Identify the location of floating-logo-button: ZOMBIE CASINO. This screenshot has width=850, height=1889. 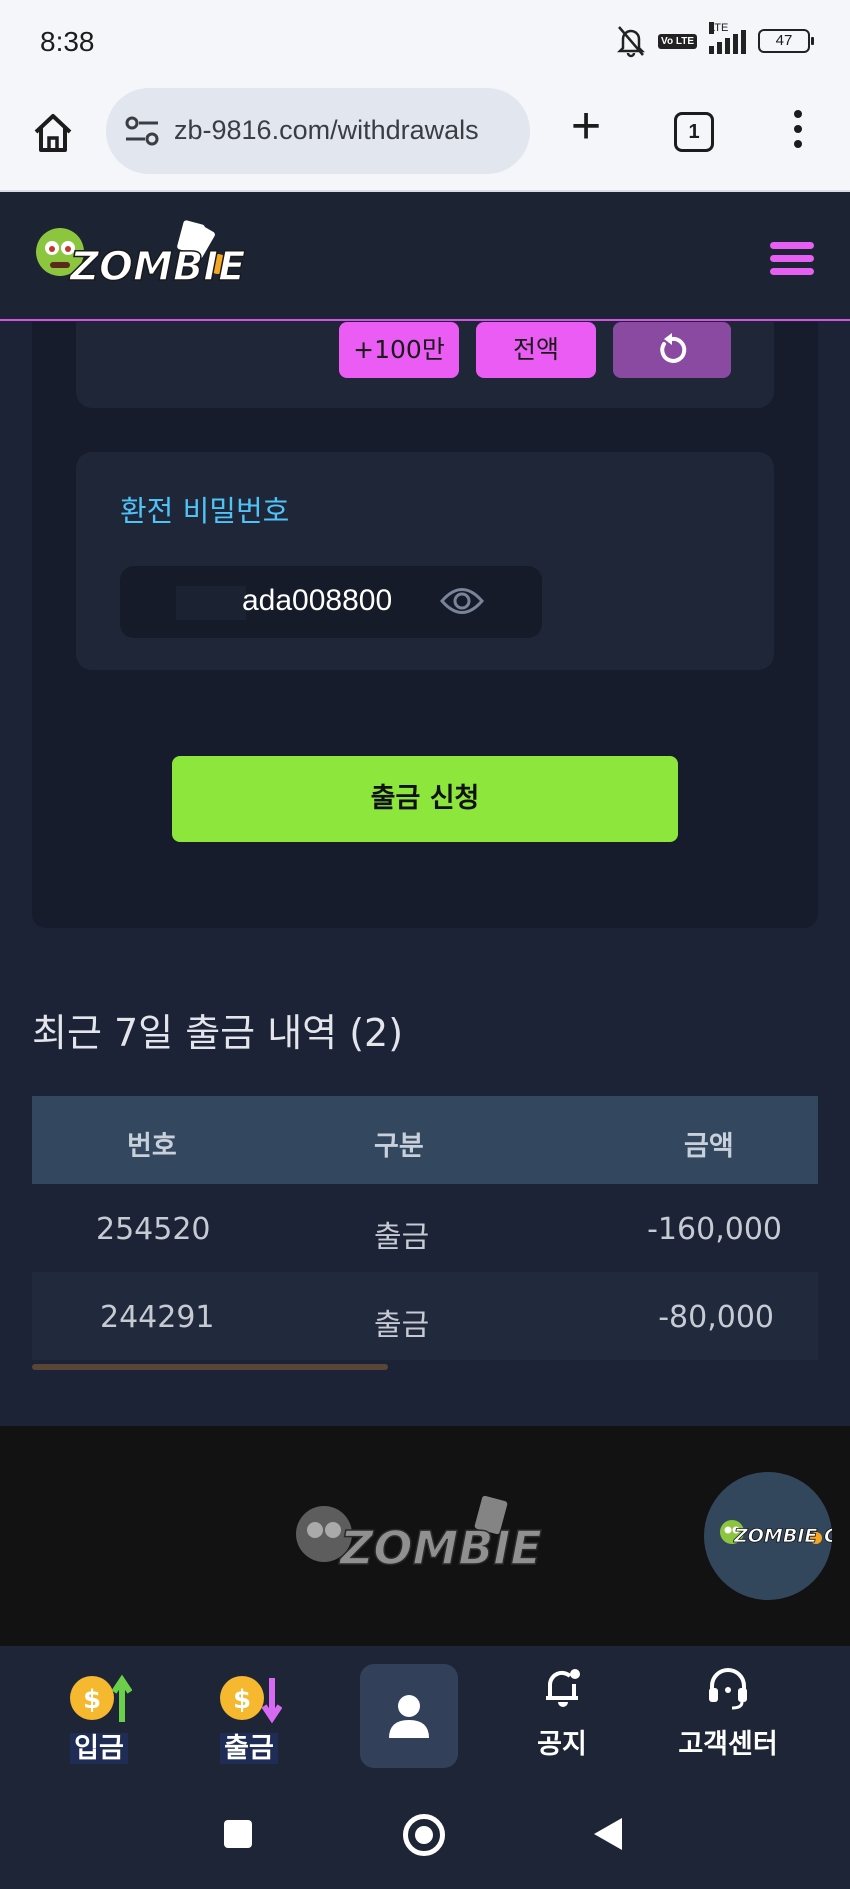
(777, 1536).